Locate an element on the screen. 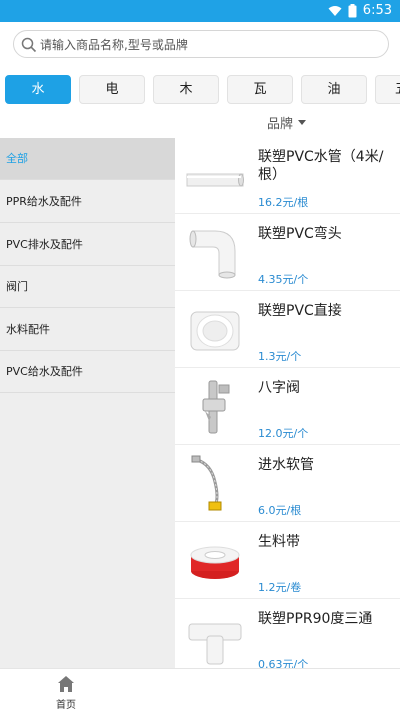  status-time: 6:53 is located at coordinates (377, 10).